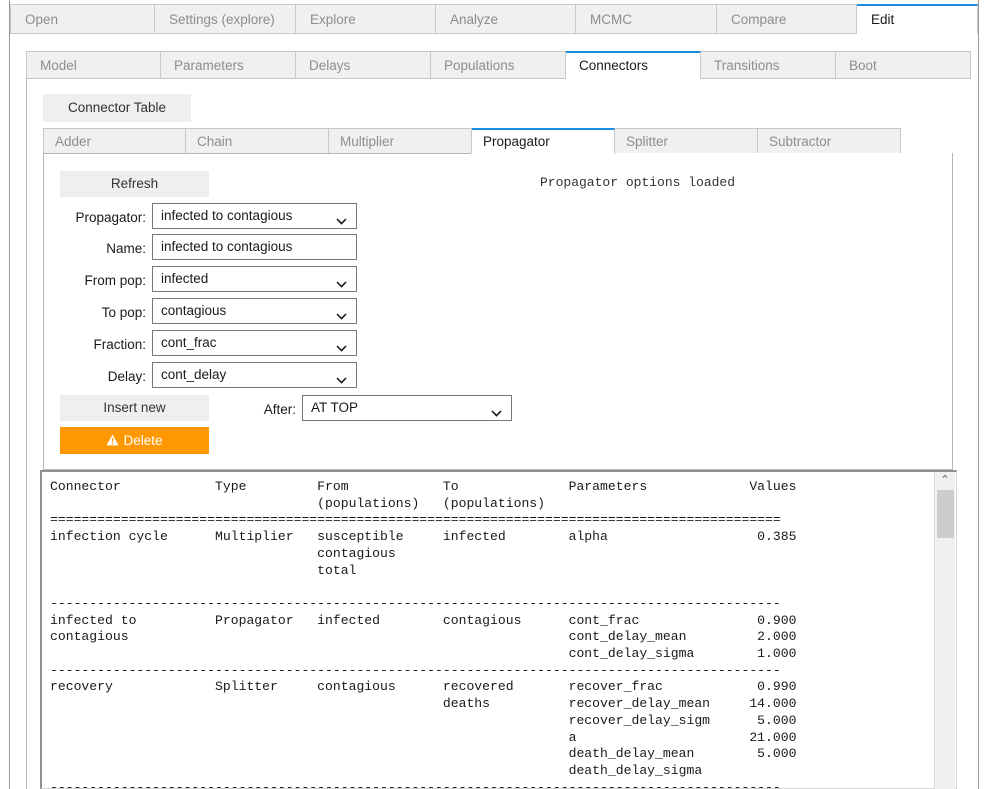 This screenshot has height=789, width=995. What do you see at coordinates (367, 141) in the screenshot?
I see `tab-label: Multiplier` at bounding box center [367, 141].